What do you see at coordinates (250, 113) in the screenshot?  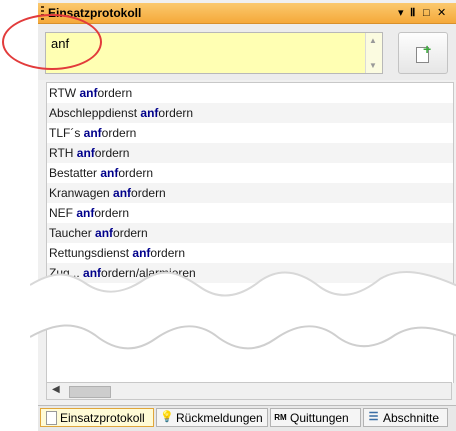 I see `list-item: Abschleppdienst anfordern` at bounding box center [250, 113].